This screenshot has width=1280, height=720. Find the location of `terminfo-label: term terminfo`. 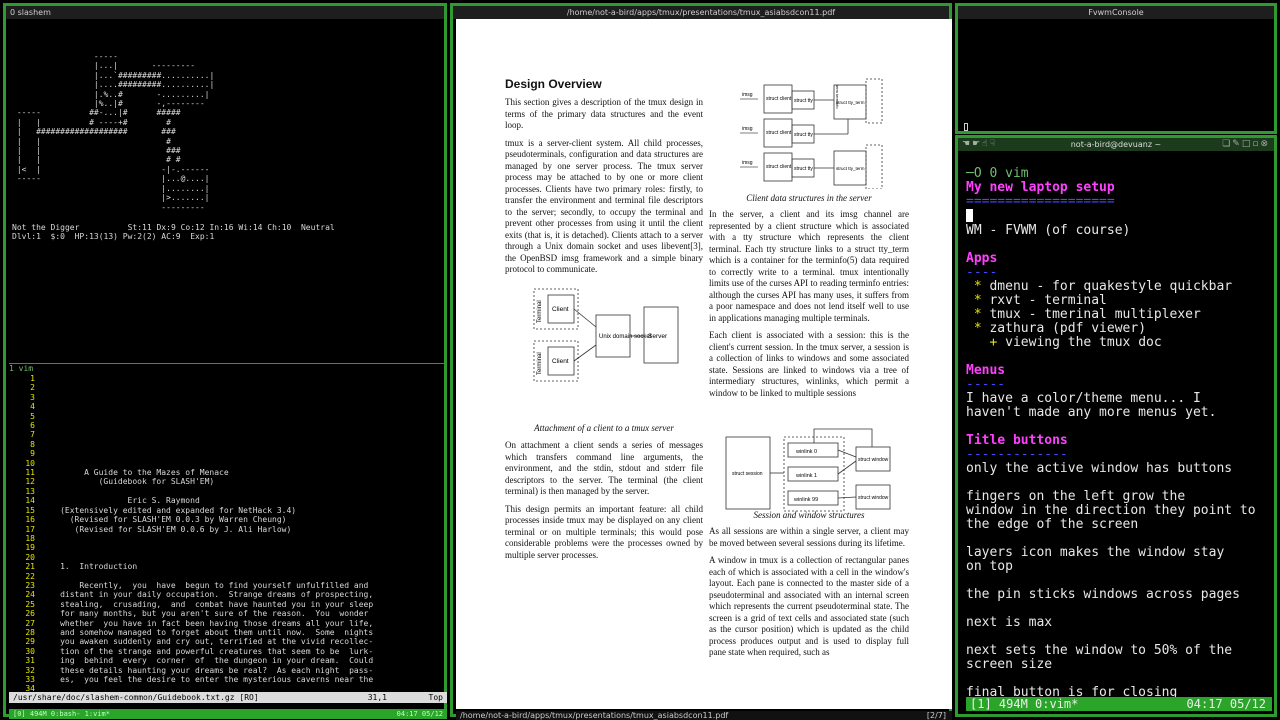

terminfo-label: term terminfo is located at coordinates (837, 97).